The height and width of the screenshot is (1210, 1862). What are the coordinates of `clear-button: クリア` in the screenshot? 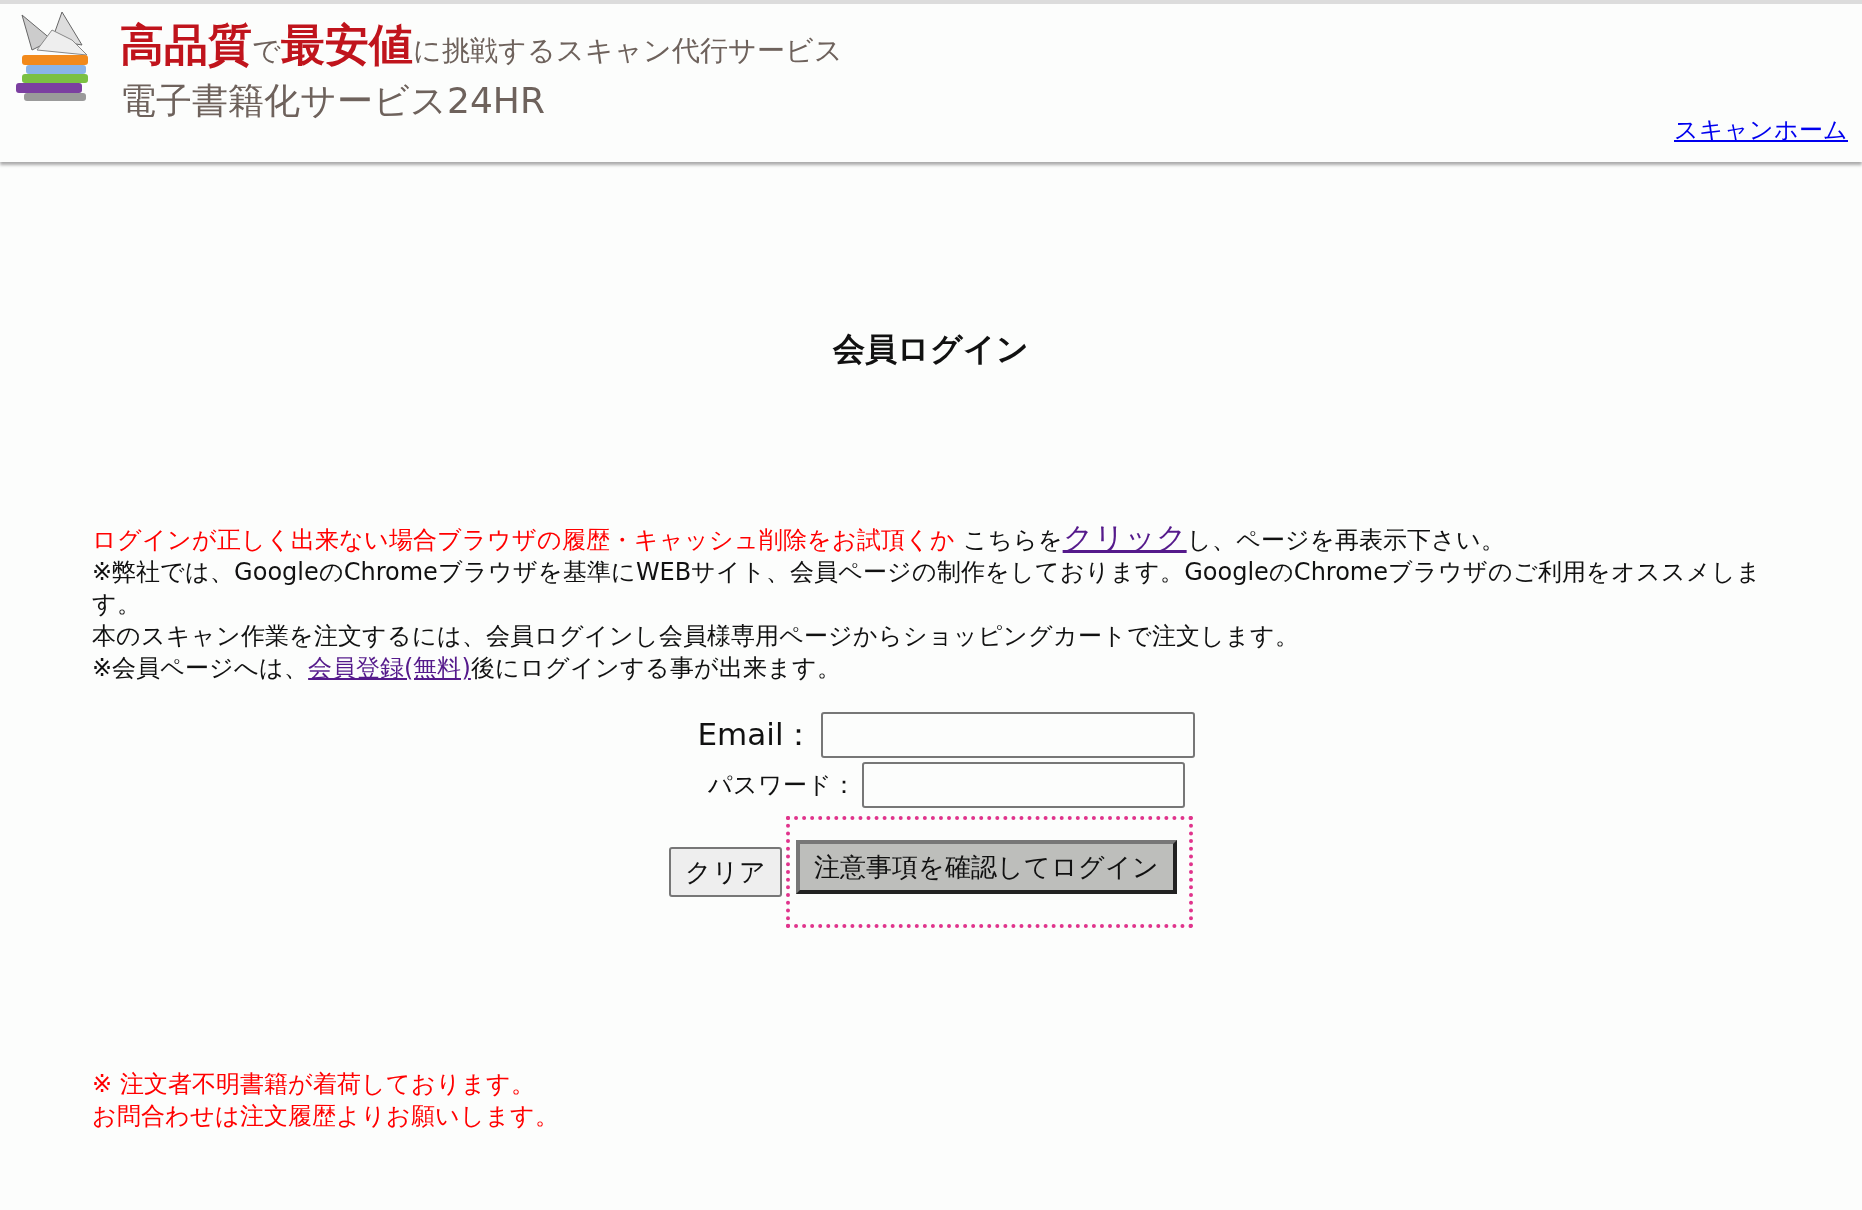 It's located at (725, 872).